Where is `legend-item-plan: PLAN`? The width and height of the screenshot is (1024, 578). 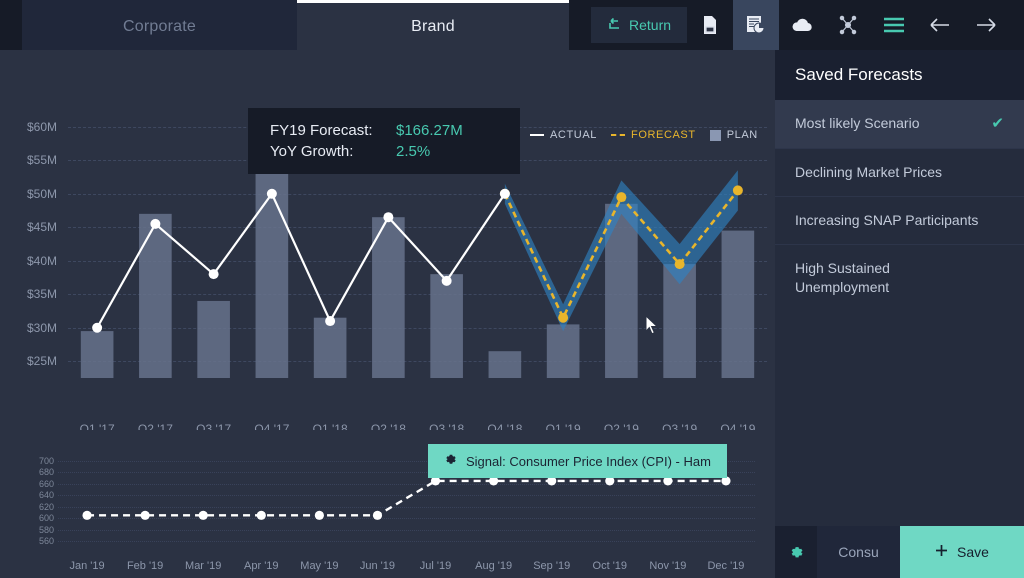 legend-item-plan: PLAN is located at coordinates (733, 135).